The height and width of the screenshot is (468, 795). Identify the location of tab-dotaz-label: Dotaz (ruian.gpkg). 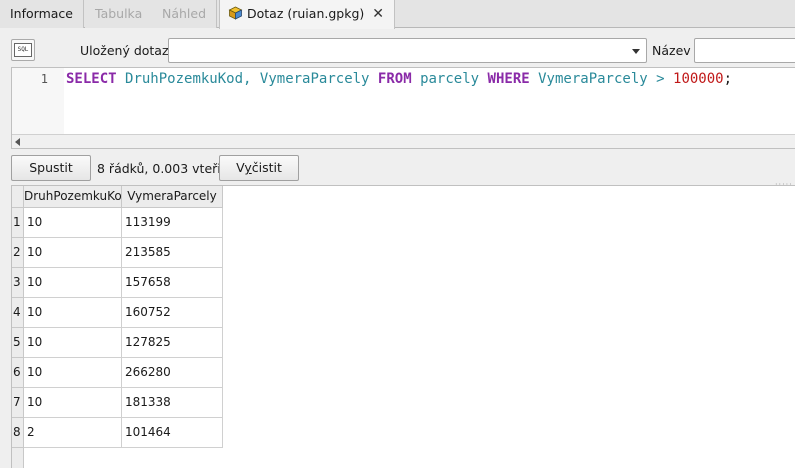
(306, 13).